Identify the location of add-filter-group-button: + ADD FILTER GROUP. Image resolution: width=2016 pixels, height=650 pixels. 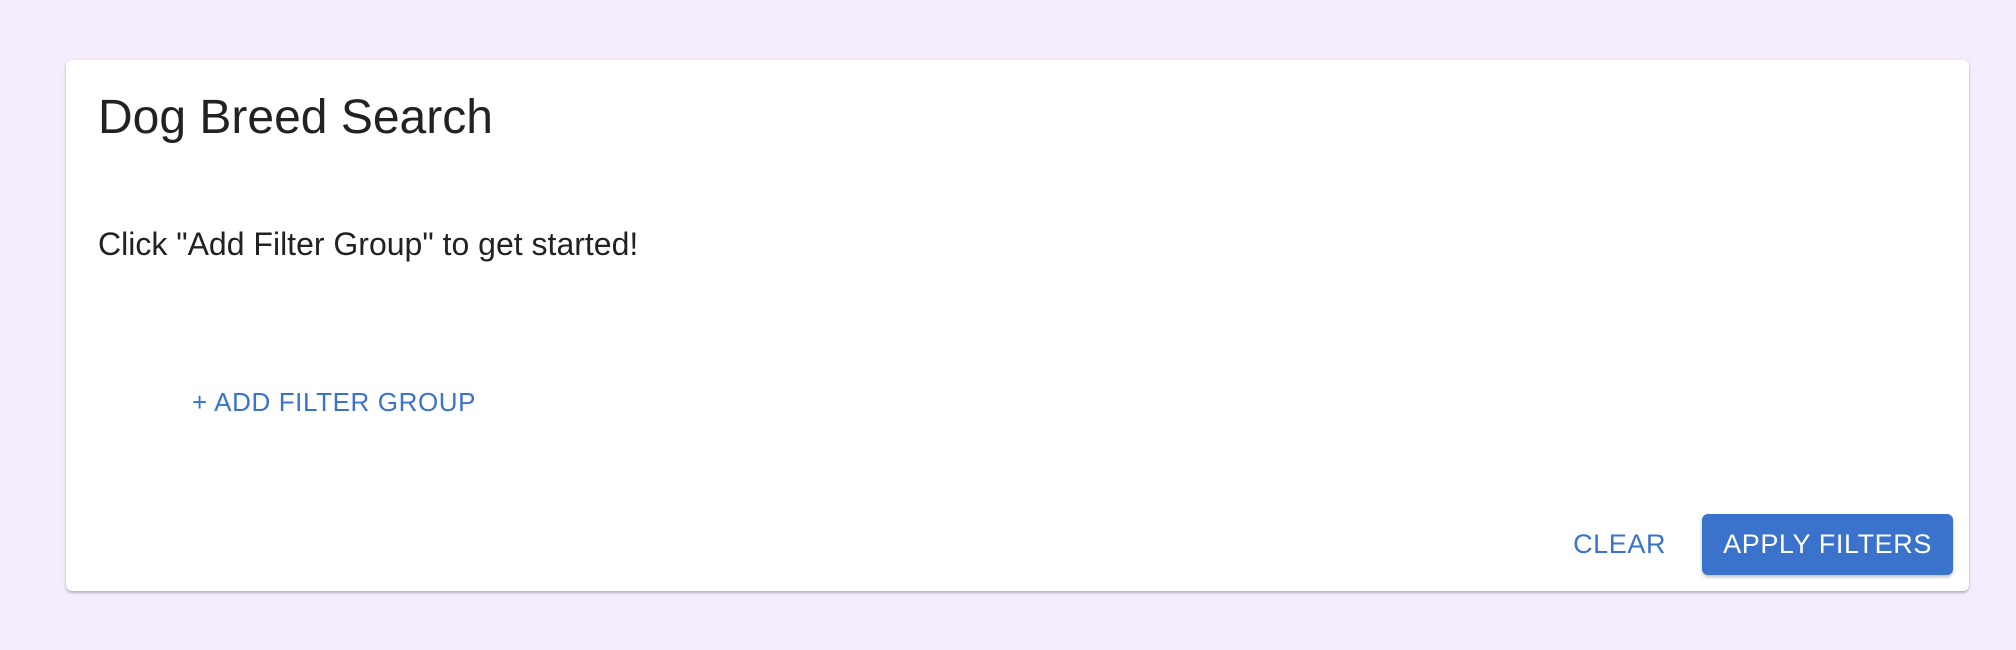
(334, 402).